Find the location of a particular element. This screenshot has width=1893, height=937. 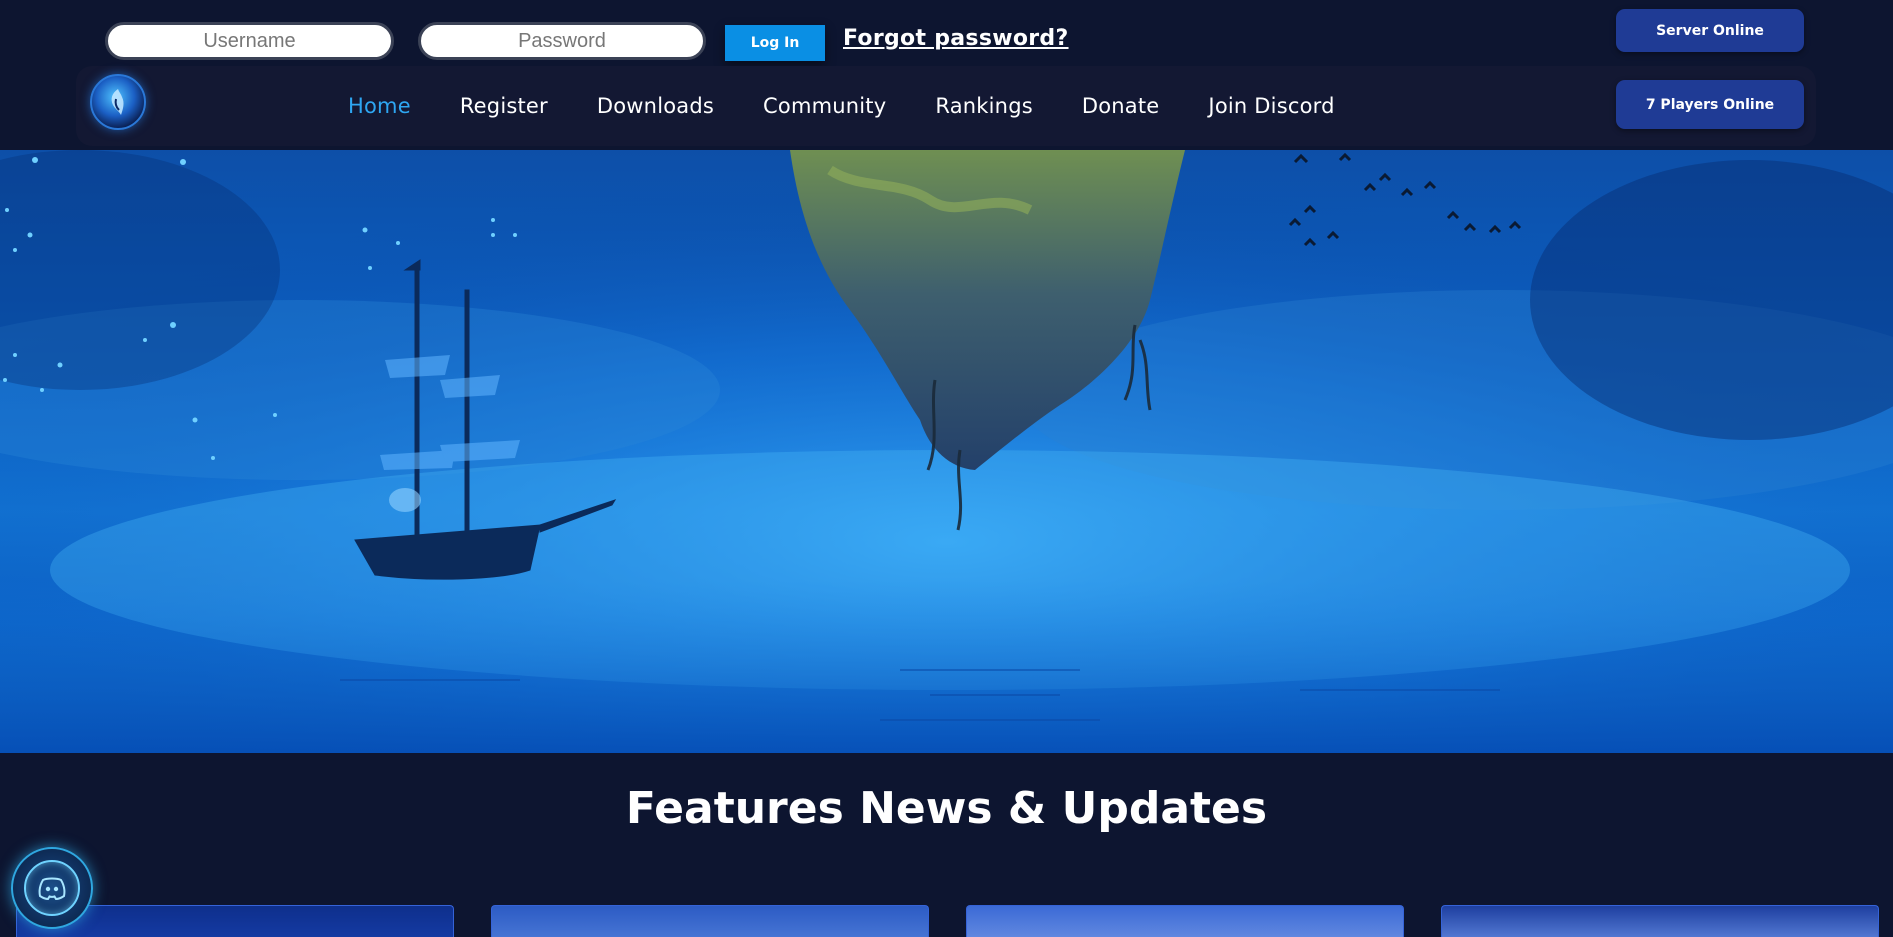

nav-community: Community is located at coordinates (824, 106).